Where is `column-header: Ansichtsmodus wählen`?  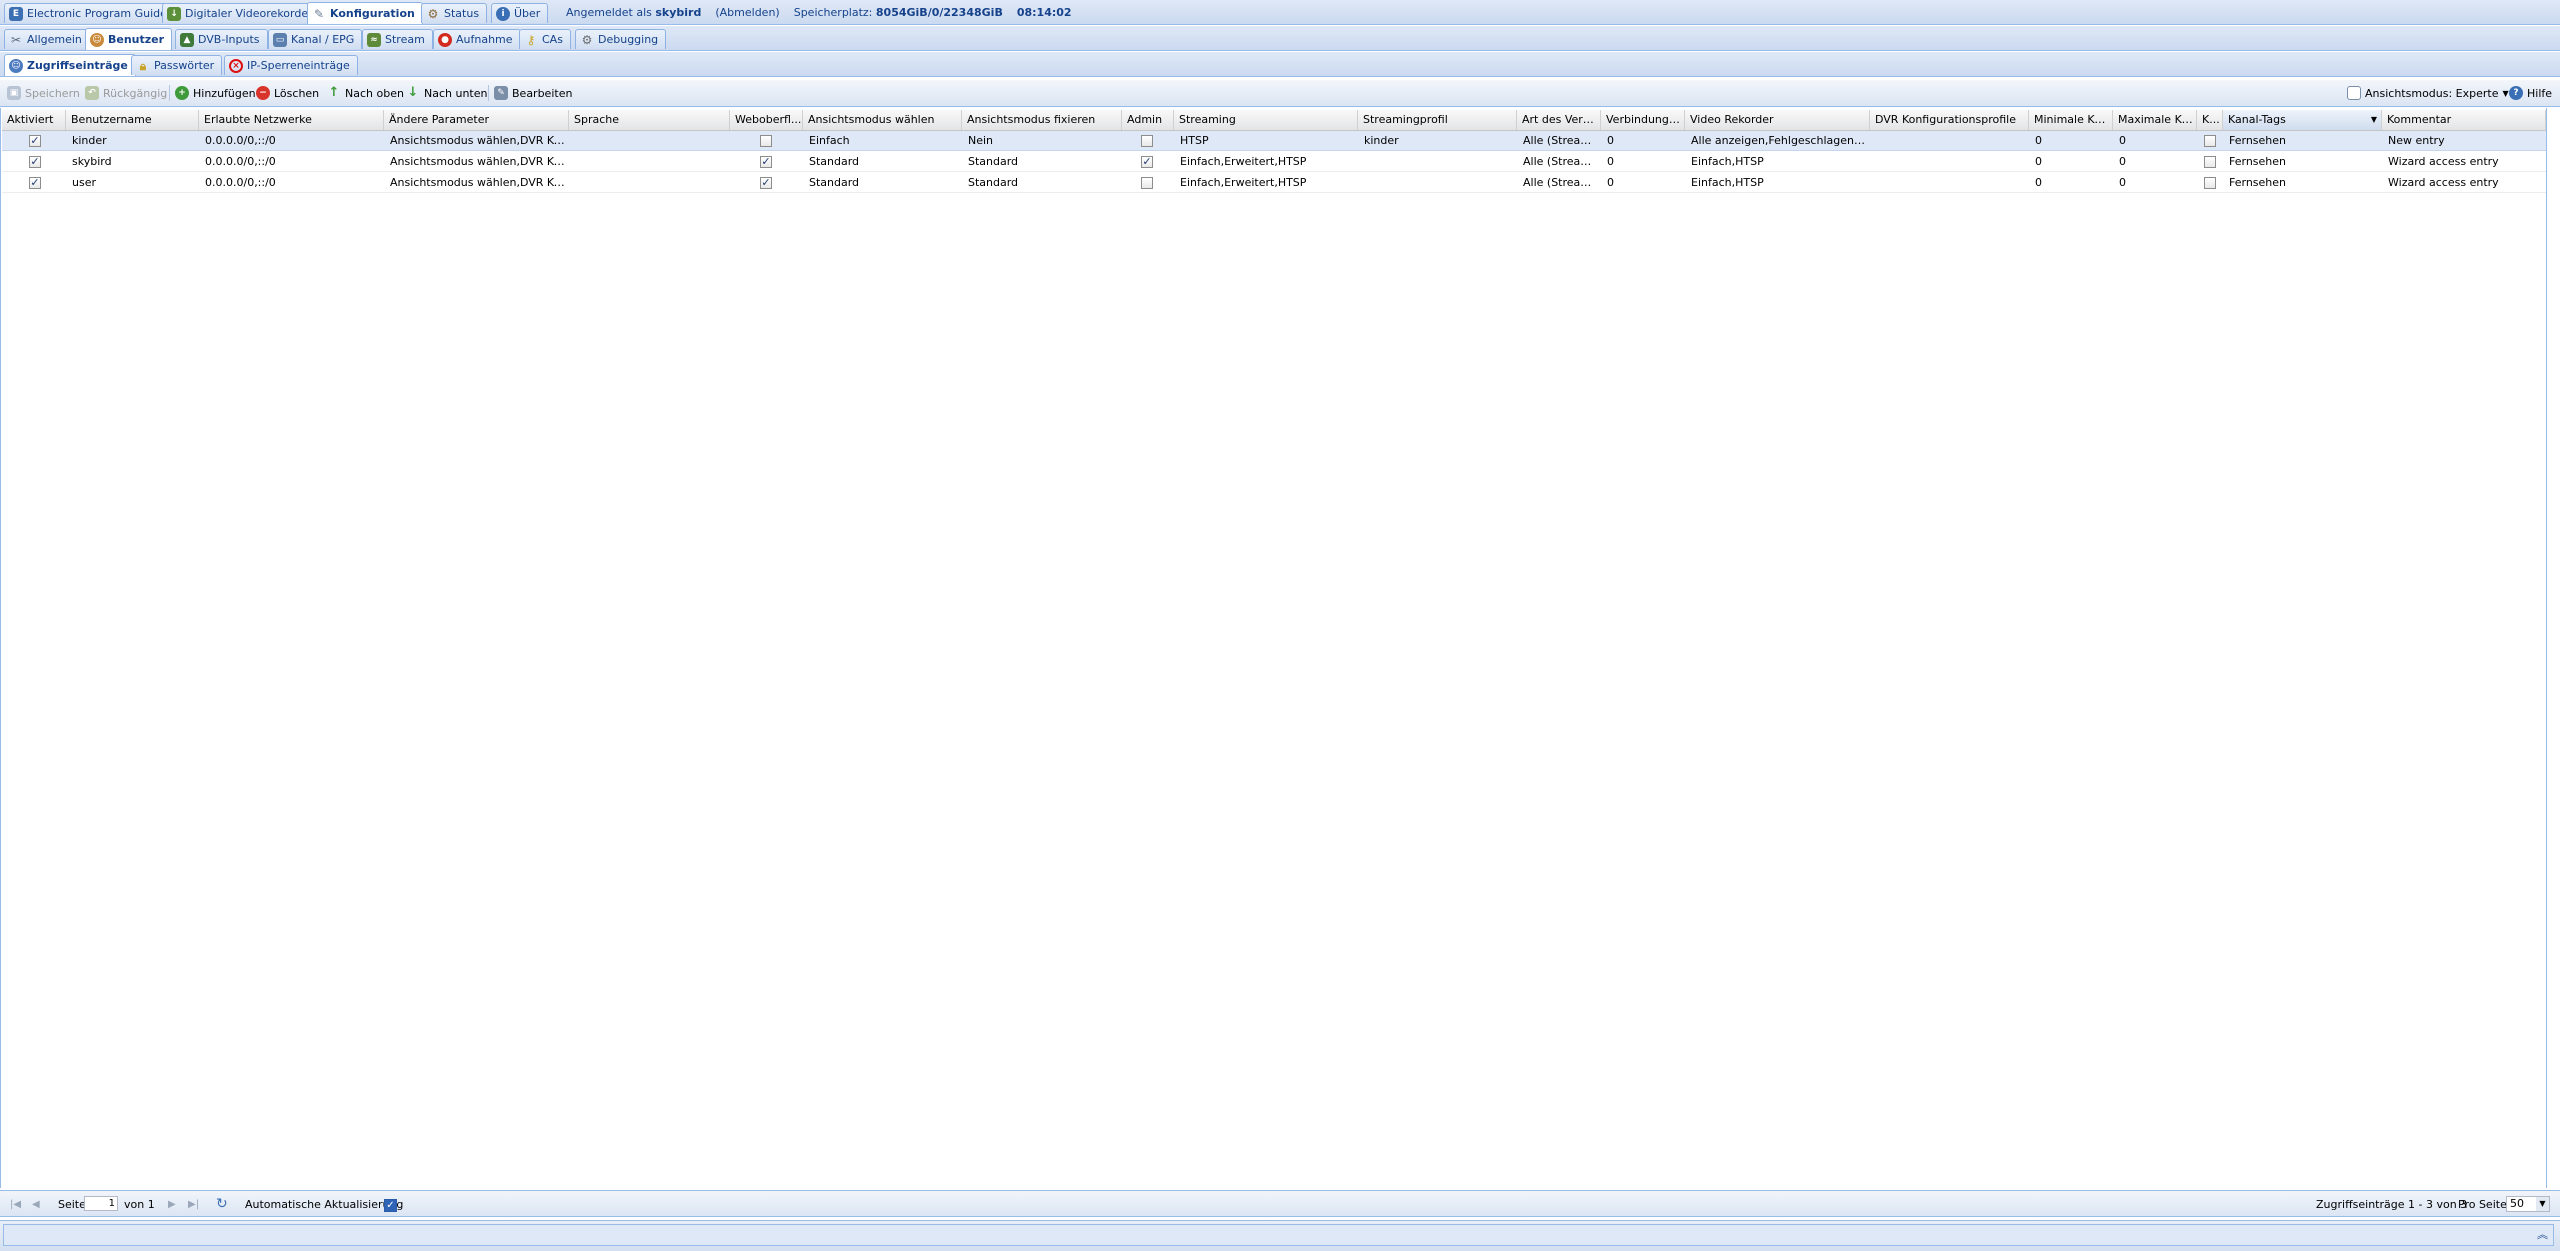 column-header: Ansichtsmodus wählen is located at coordinates (882, 120).